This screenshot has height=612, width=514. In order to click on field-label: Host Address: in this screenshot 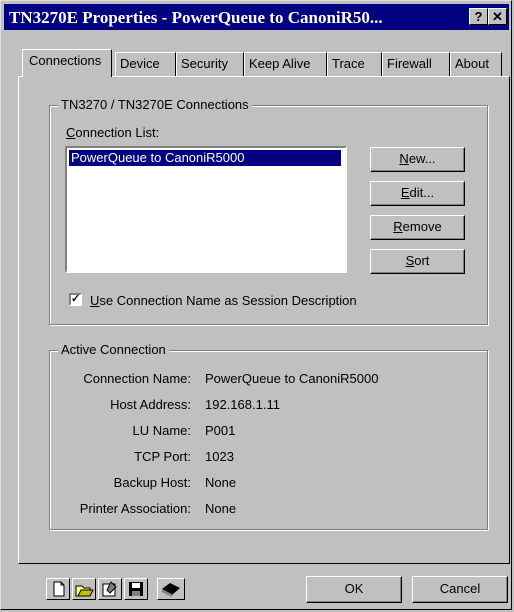, I will do `click(150, 404)`.